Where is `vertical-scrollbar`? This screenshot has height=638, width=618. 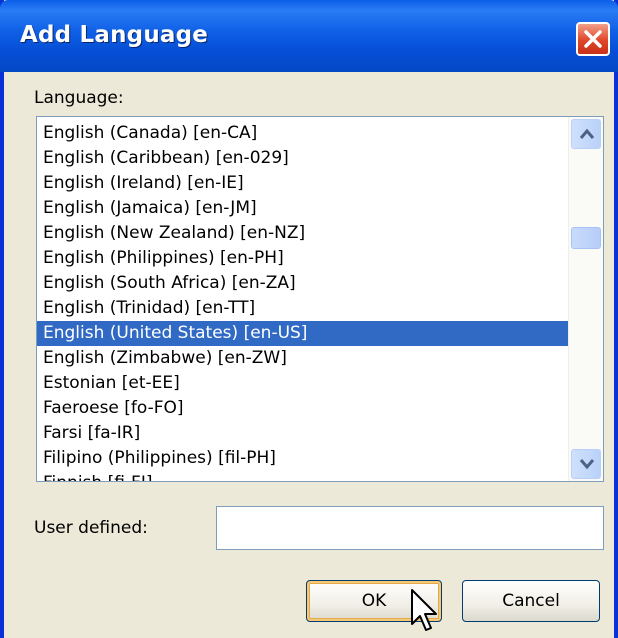
vertical-scrollbar is located at coordinates (585, 299).